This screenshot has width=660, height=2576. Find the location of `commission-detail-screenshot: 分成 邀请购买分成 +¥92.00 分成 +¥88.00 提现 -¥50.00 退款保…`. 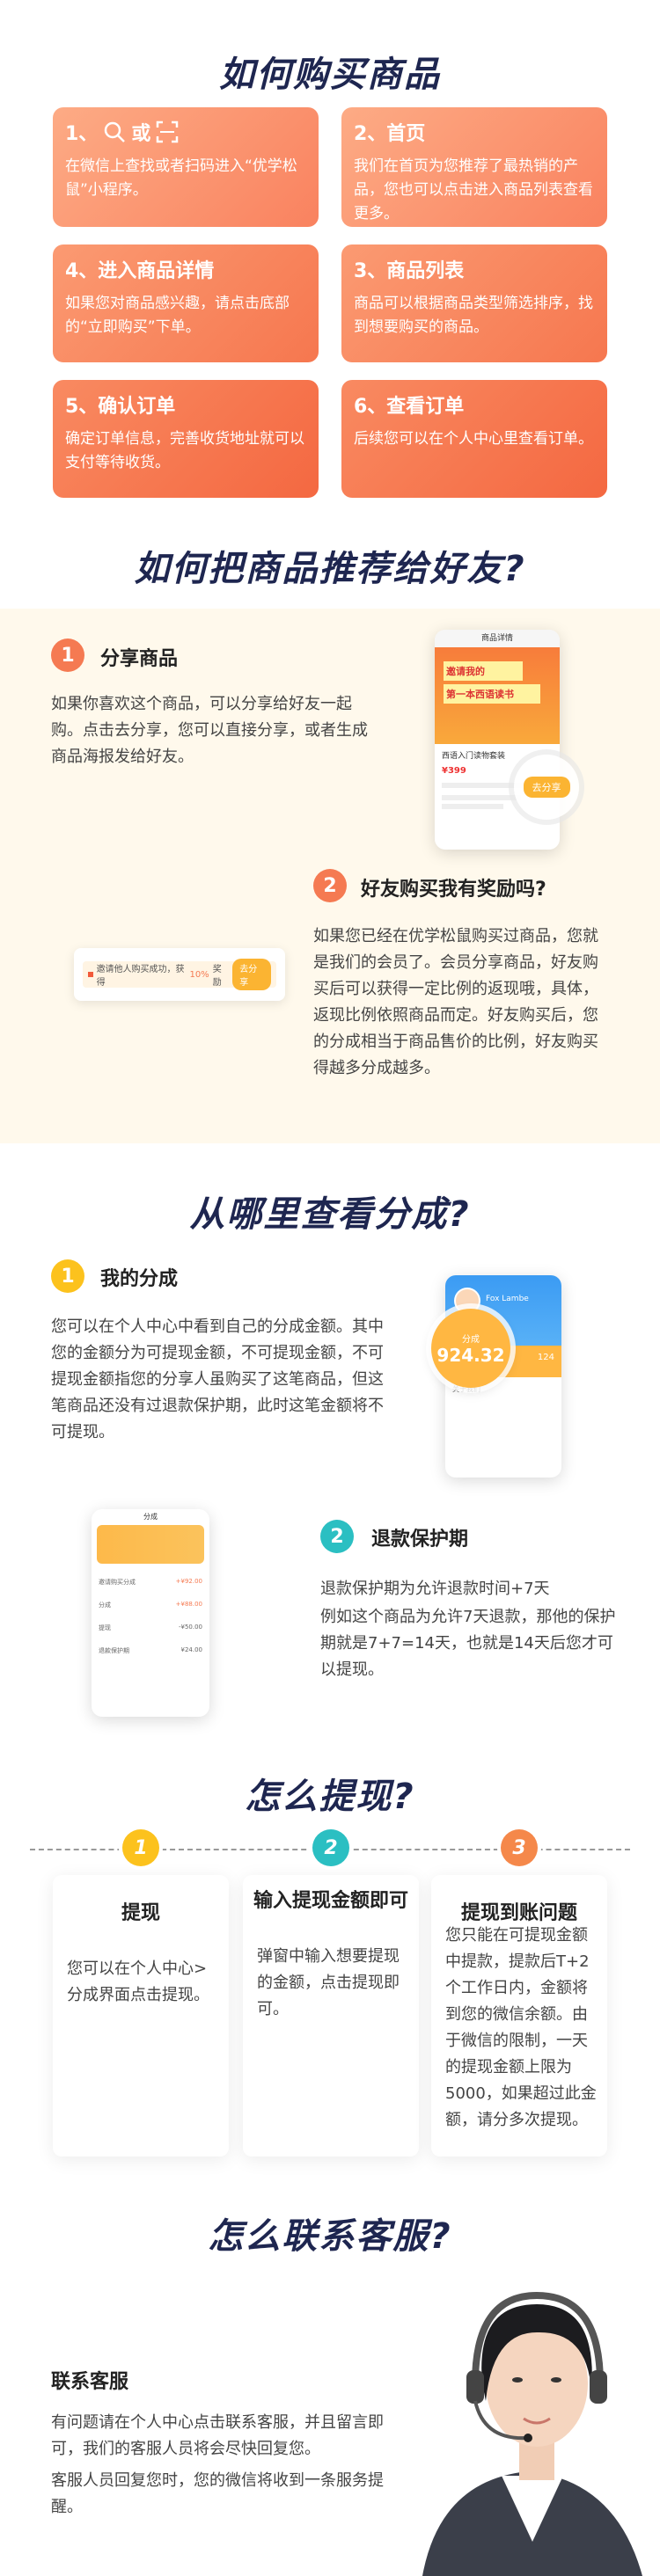

commission-detail-screenshot: 分成 邀请购买分成 +¥92.00 分成 +¥88.00 提现 -¥50.00 退款保… is located at coordinates (150, 1613).